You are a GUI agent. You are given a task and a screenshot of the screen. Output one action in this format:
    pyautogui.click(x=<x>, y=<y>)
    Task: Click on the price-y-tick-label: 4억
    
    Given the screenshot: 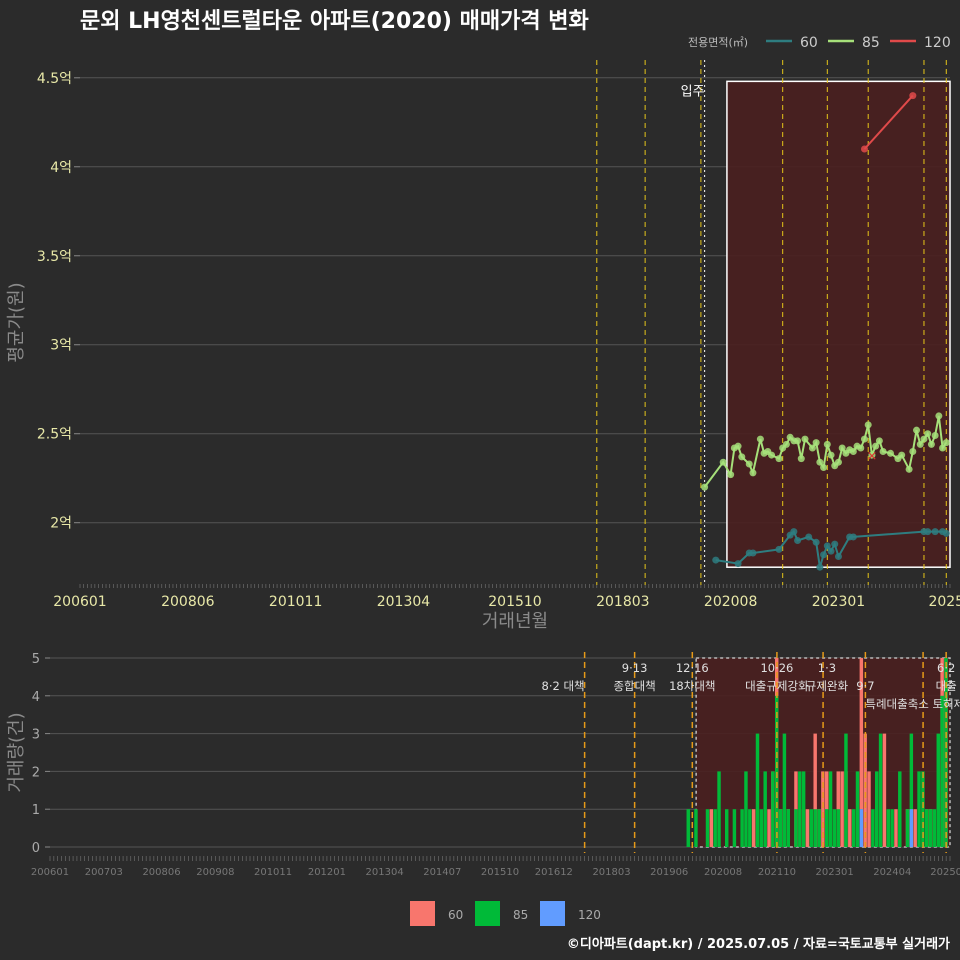 What is the action you would take?
    pyautogui.click(x=61, y=168)
    